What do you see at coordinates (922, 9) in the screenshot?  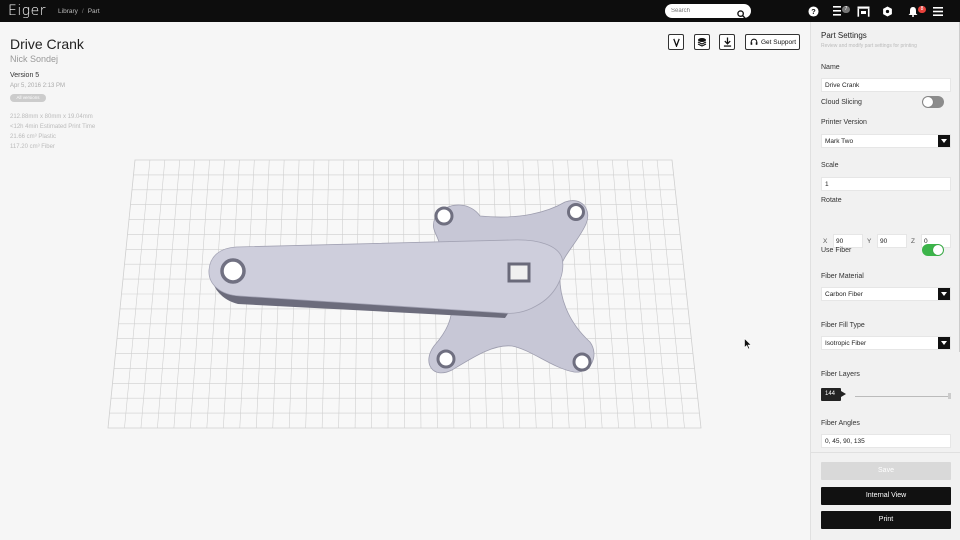 I see `notifications-badge: 8` at bounding box center [922, 9].